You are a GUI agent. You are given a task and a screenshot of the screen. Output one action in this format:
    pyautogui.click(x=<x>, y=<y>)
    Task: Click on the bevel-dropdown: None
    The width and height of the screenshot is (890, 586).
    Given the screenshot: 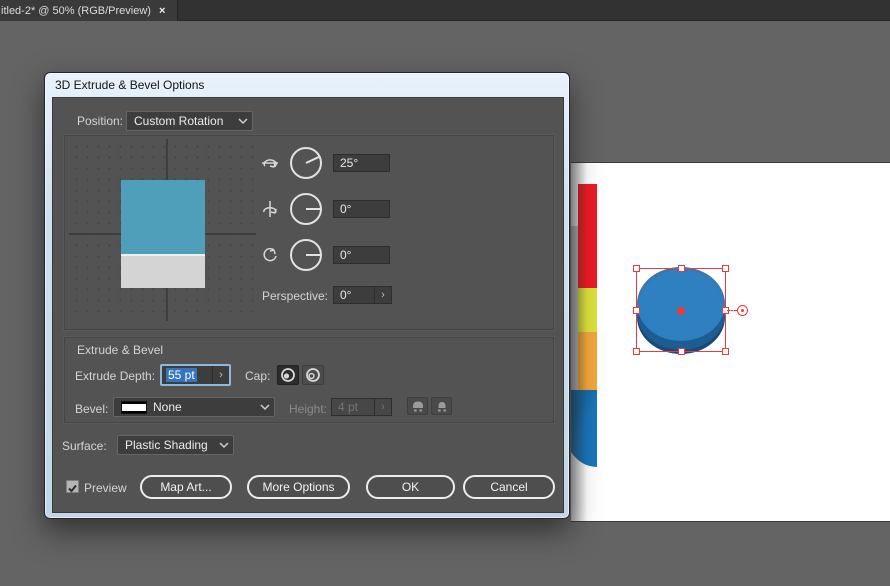 What is the action you would take?
    pyautogui.click(x=194, y=407)
    